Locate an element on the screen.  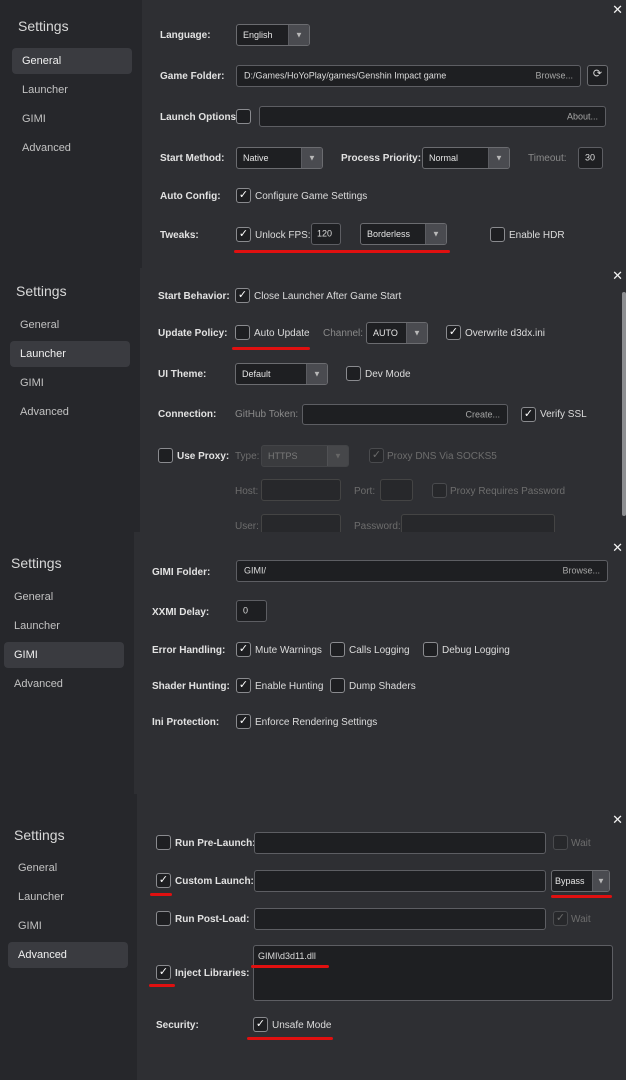
overwrite-d3dx-checkbox: ✓ is located at coordinates (453, 332).